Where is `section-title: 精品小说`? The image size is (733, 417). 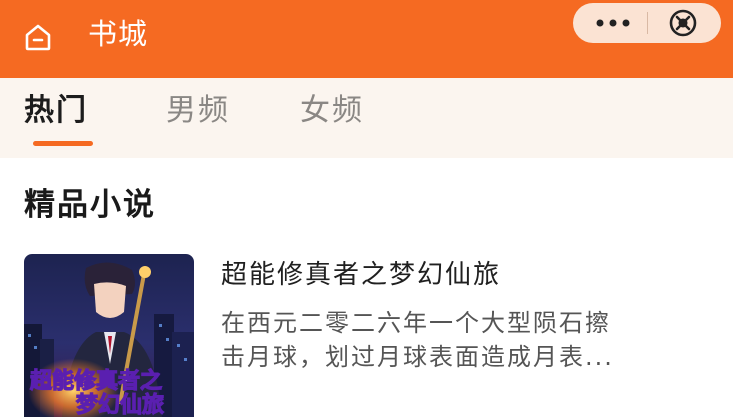 section-title: 精品小说 is located at coordinates (90, 205).